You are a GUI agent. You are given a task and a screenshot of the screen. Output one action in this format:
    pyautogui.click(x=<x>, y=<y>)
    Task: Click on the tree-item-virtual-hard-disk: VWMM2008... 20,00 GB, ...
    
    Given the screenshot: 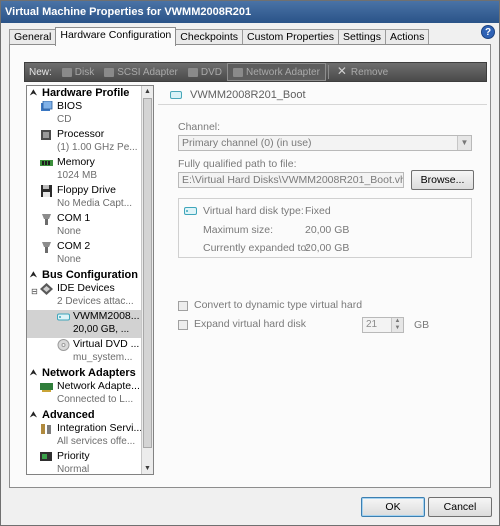 What is the action you would take?
    pyautogui.click(x=85, y=324)
    